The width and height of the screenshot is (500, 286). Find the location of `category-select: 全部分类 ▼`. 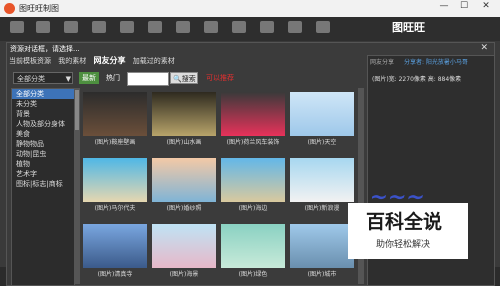

category-select: 全部分类 ▼ is located at coordinates (43, 78).